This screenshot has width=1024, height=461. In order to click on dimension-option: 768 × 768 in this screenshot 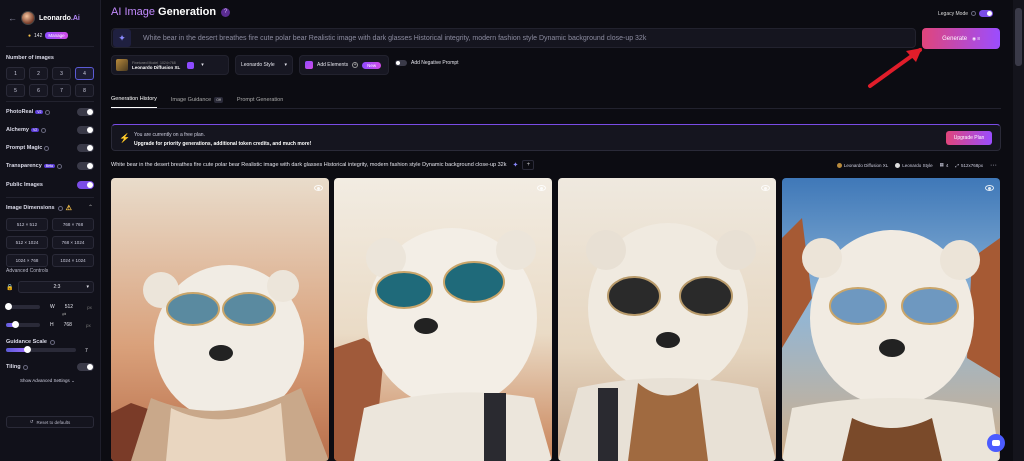, I will do `click(73, 224)`.